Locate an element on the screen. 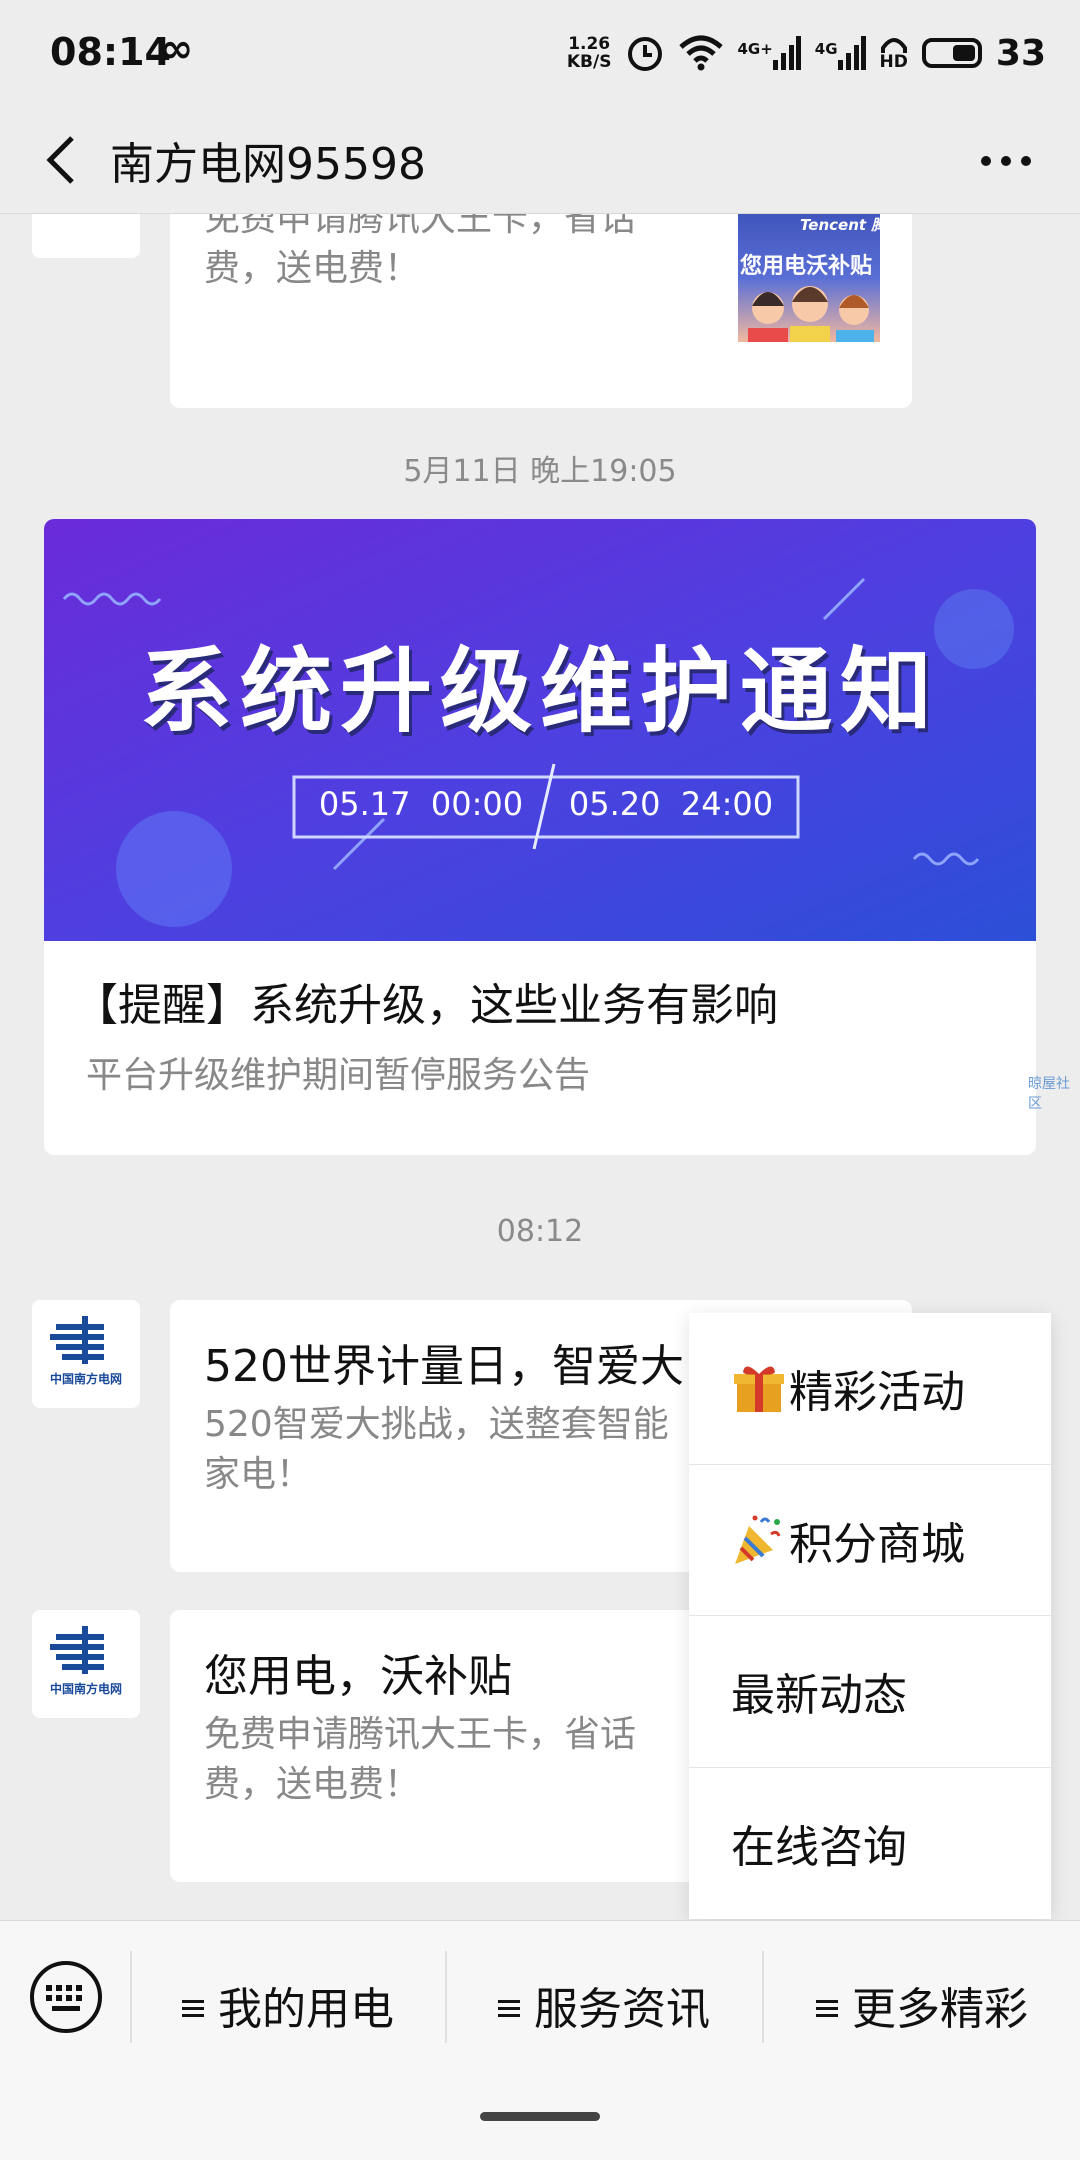 The width and height of the screenshot is (1080, 2160). status-time: 08:14 is located at coordinates (110, 52).